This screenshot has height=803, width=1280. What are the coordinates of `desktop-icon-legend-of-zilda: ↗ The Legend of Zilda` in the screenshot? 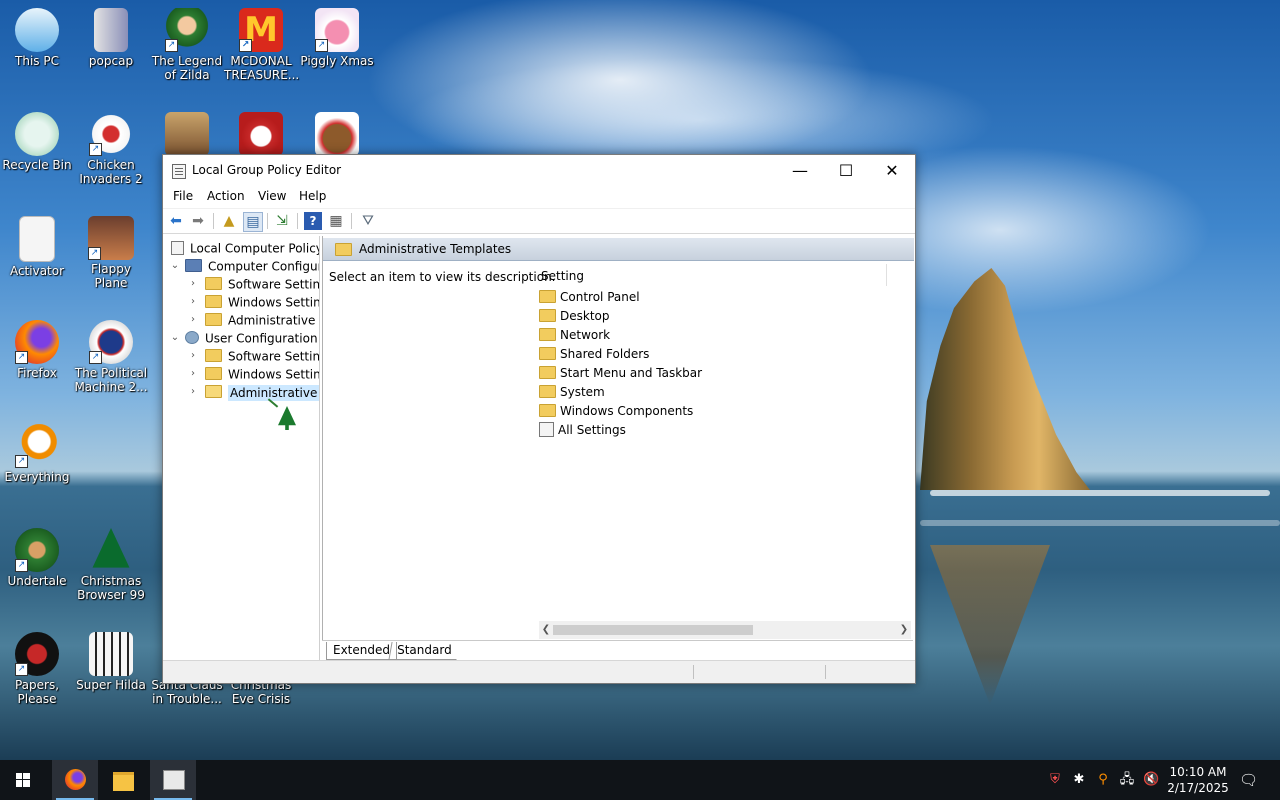 It's located at (187, 43).